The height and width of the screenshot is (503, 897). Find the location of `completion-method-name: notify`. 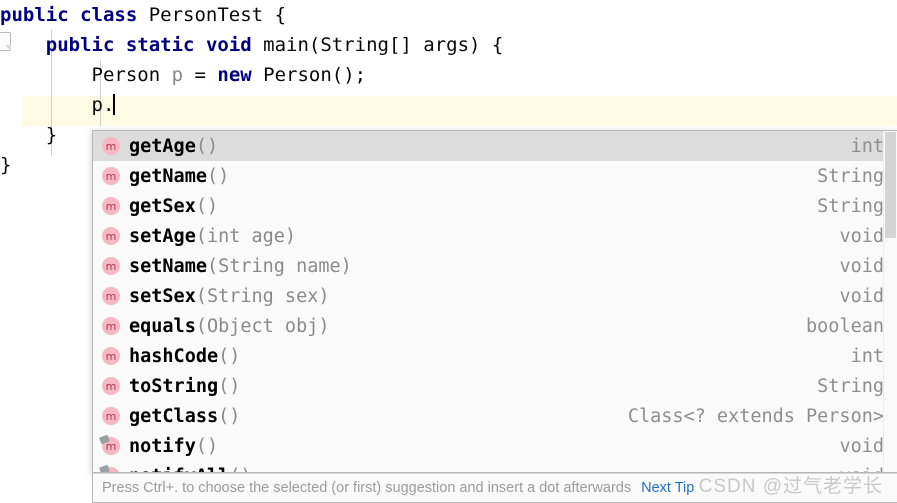

completion-method-name: notify is located at coordinates (162, 446).